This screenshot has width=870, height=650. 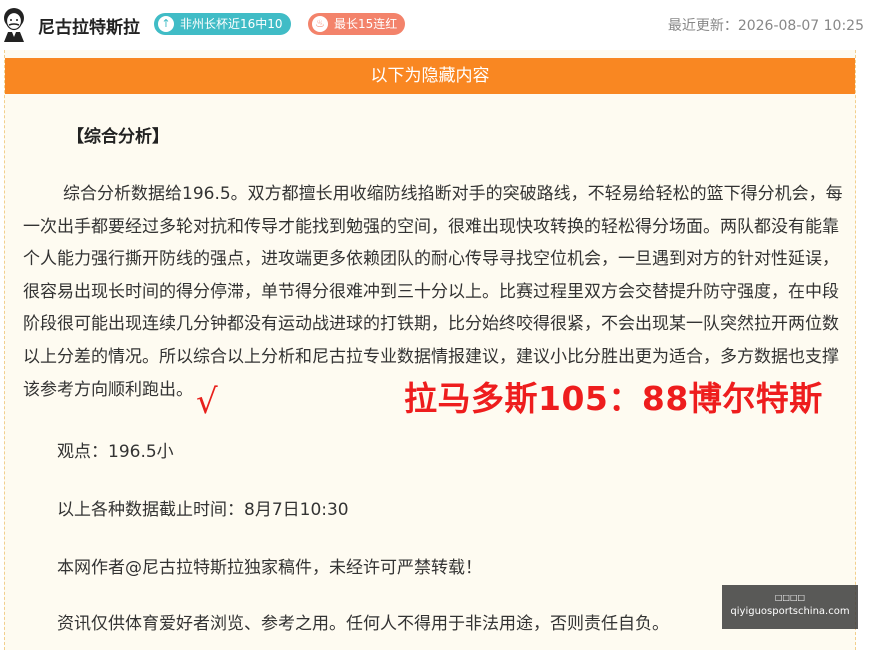 I want to click on streak-badge-label: 非州长杯近16中10, so click(x=231, y=24).